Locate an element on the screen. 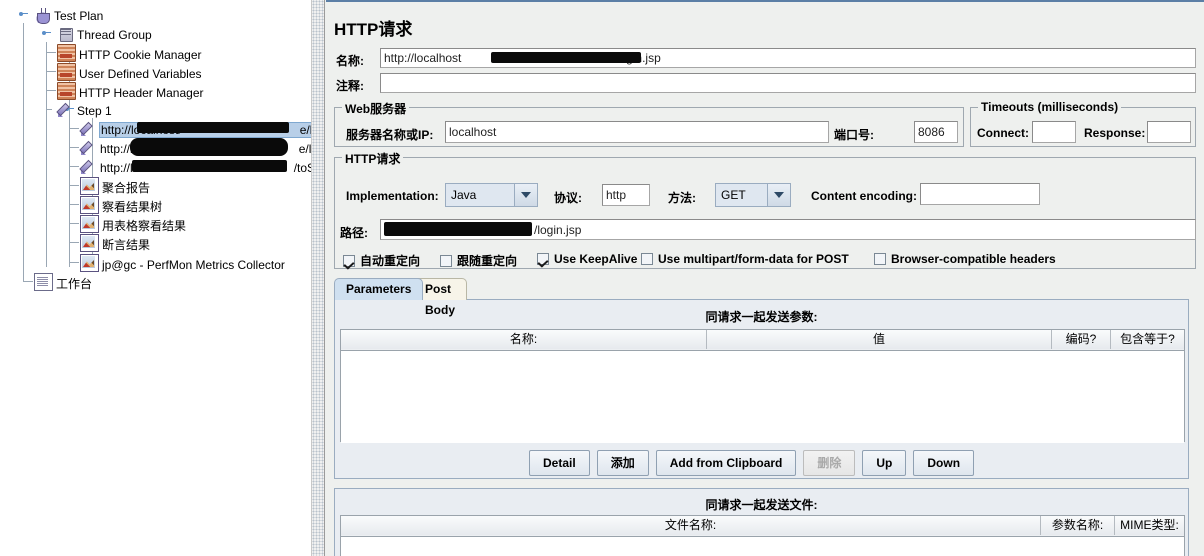 This screenshot has height=556, width=1204. add-button: 添加 is located at coordinates (622, 463).